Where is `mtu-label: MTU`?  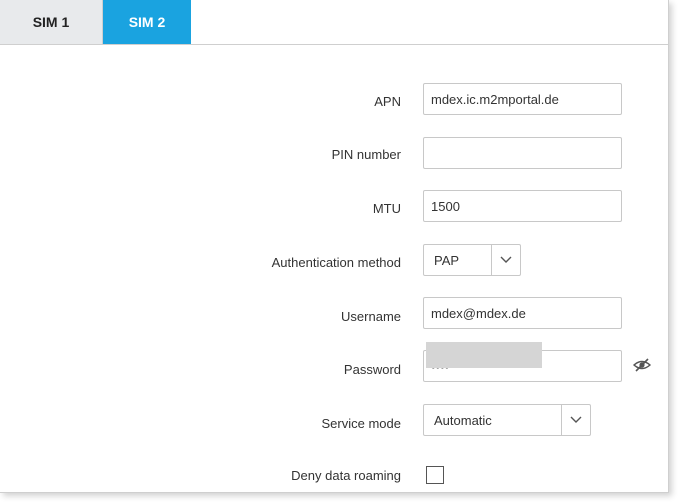
mtu-label: MTU is located at coordinates (386, 208).